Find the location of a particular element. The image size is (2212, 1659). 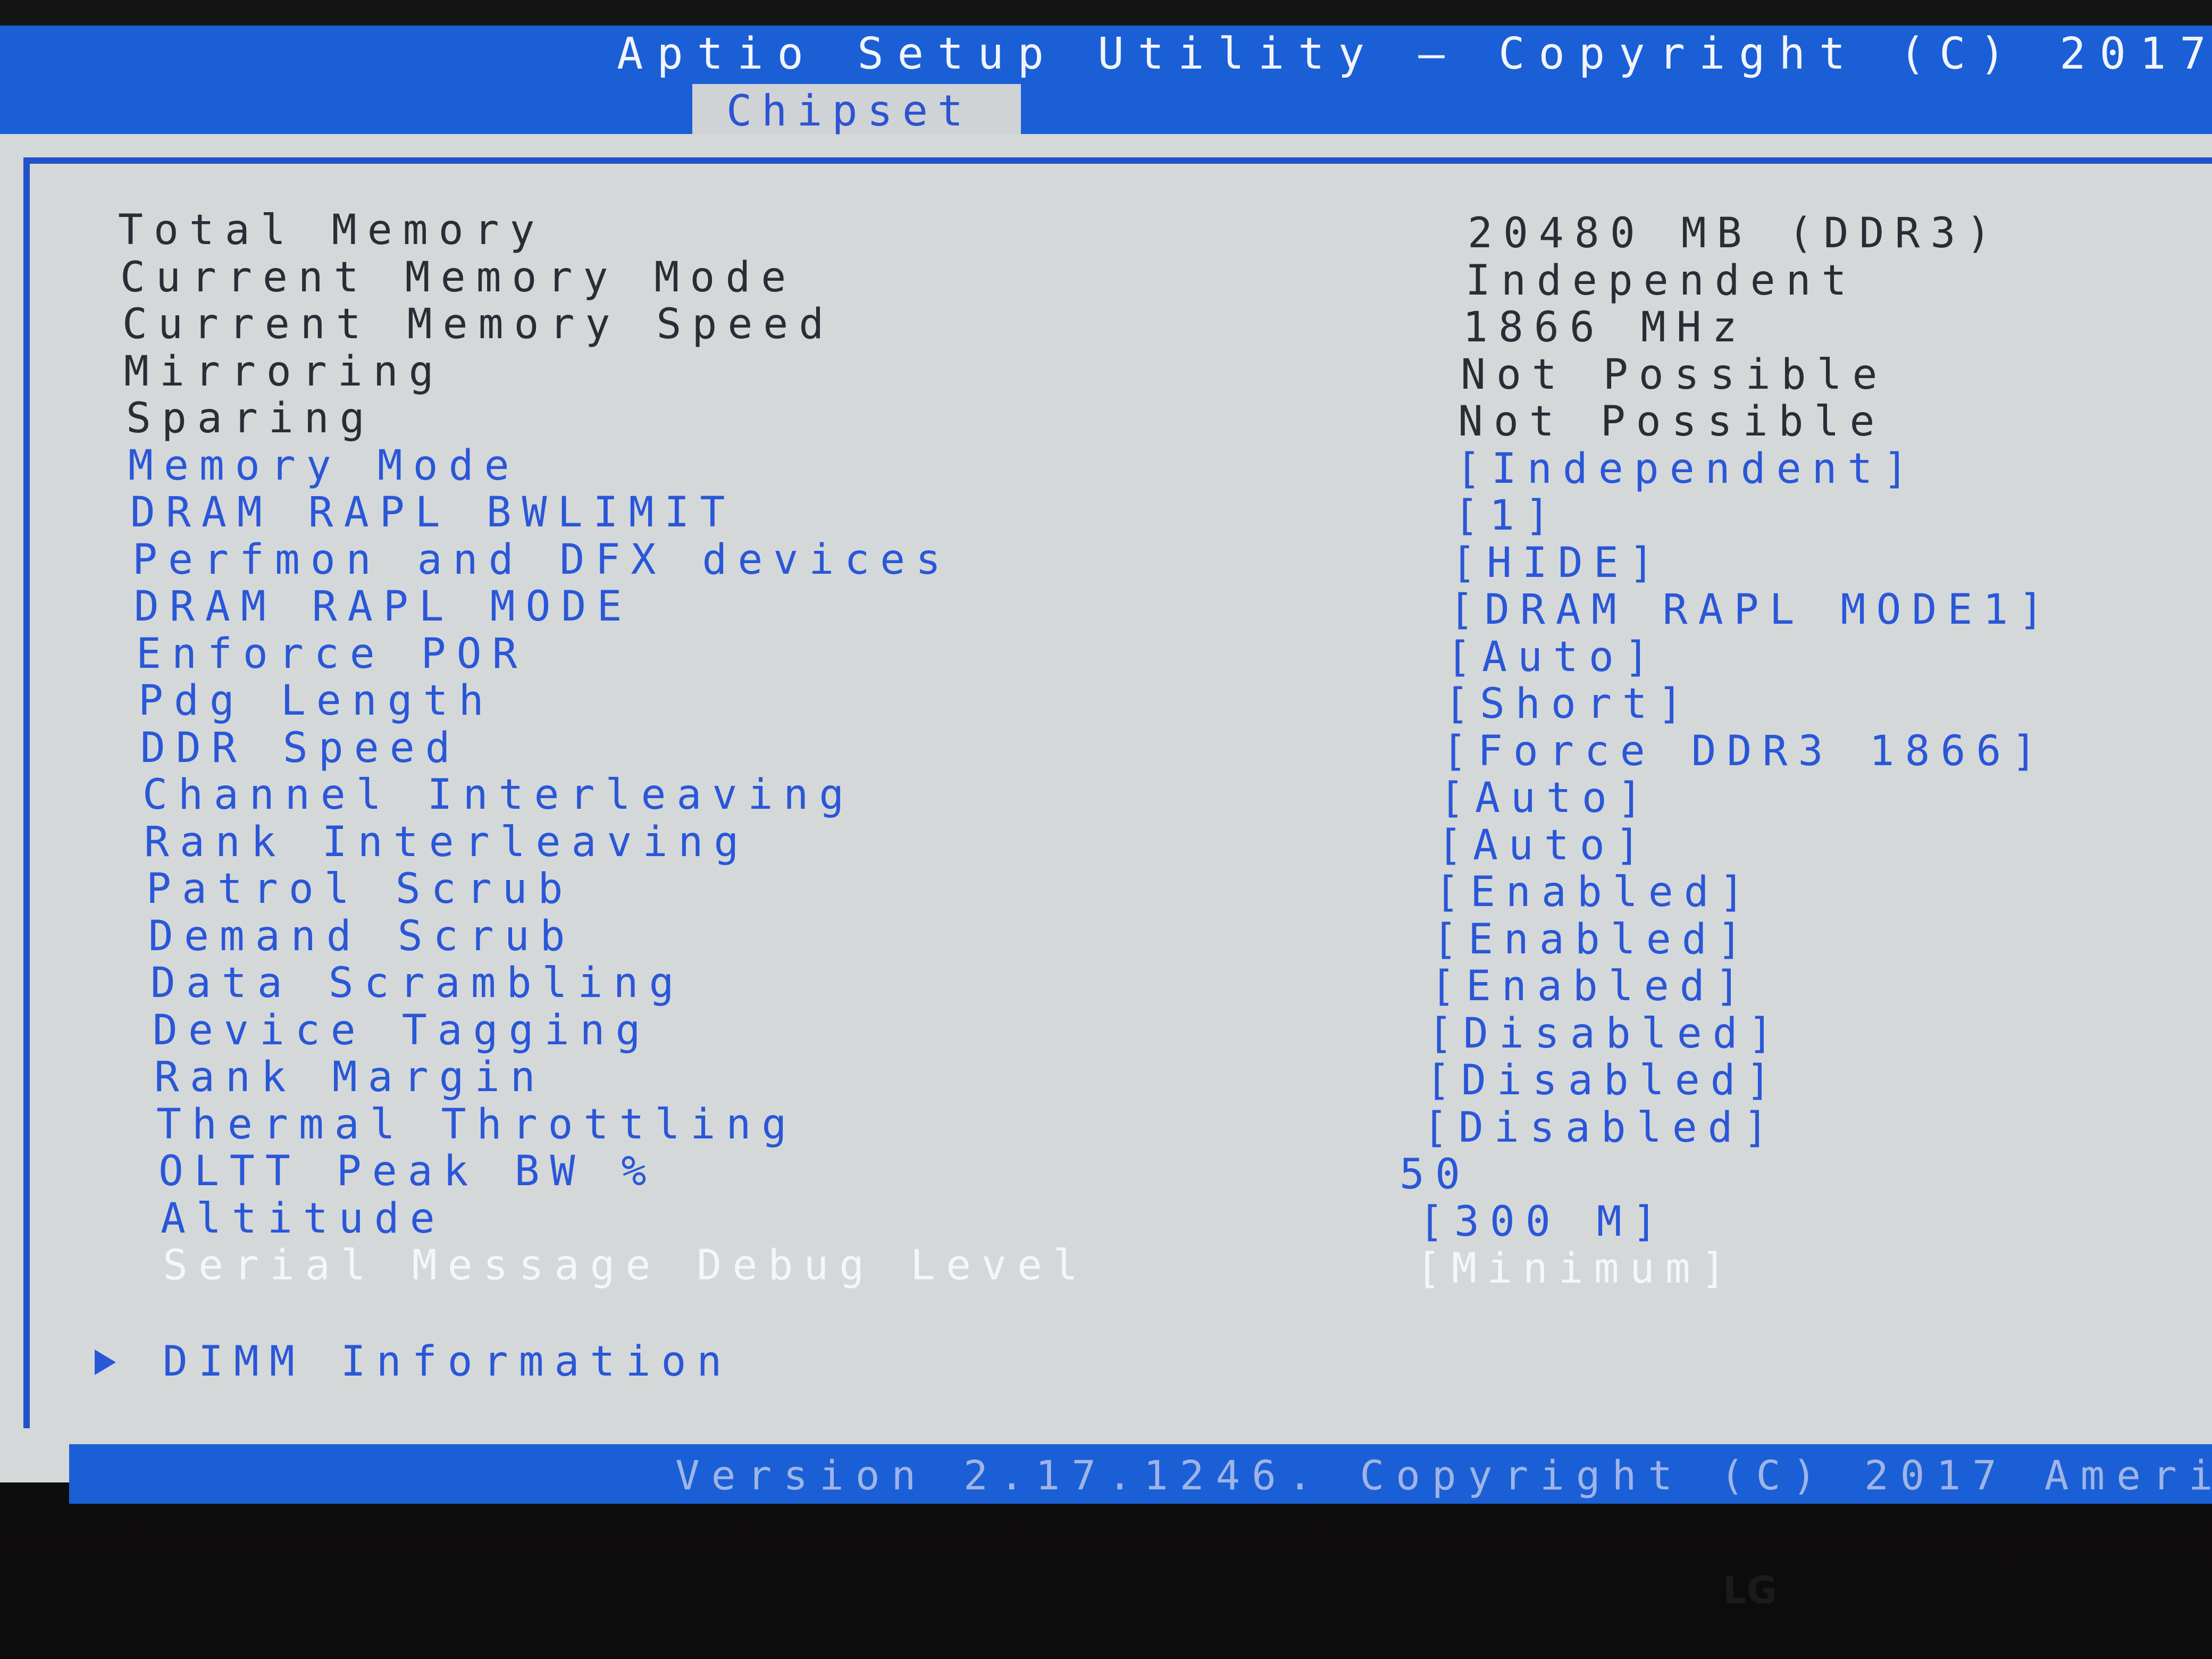

setting-label-demand-scrub: Demand Scrub is located at coordinates (362, 936).